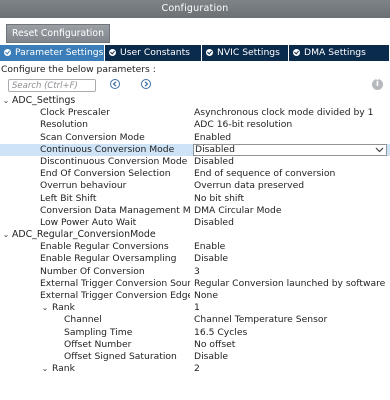 This screenshot has height=400, width=390. What do you see at coordinates (108, 259) in the screenshot?
I see `param-name: Enable Regular Oversampling` at bounding box center [108, 259].